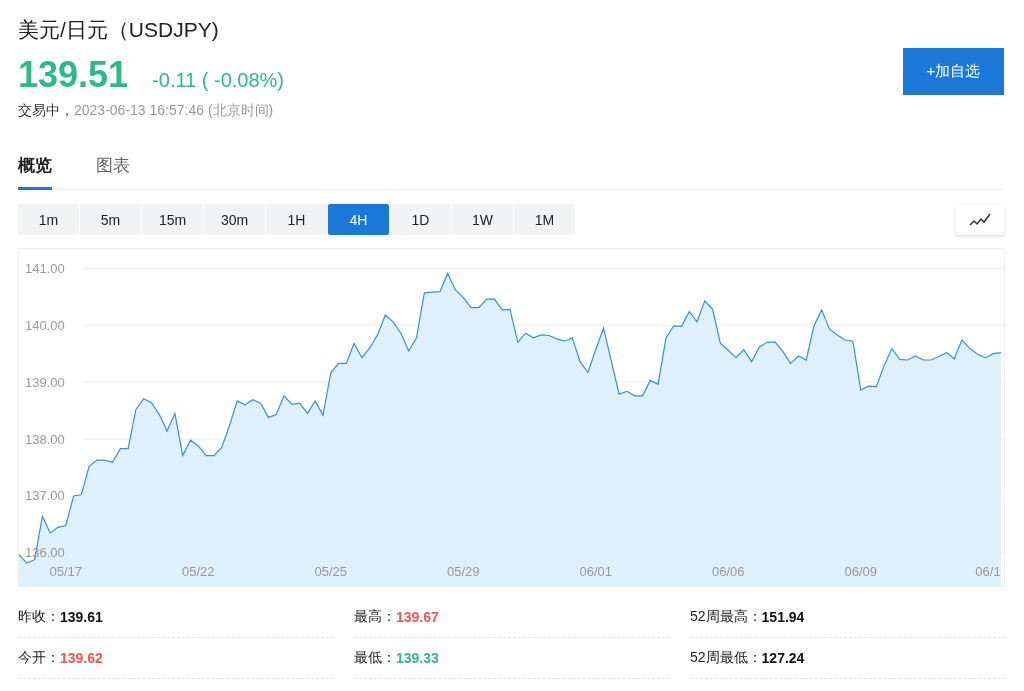 The height and width of the screenshot is (691, 1024). I want to click on period-button: 1M, so click(544, 219).